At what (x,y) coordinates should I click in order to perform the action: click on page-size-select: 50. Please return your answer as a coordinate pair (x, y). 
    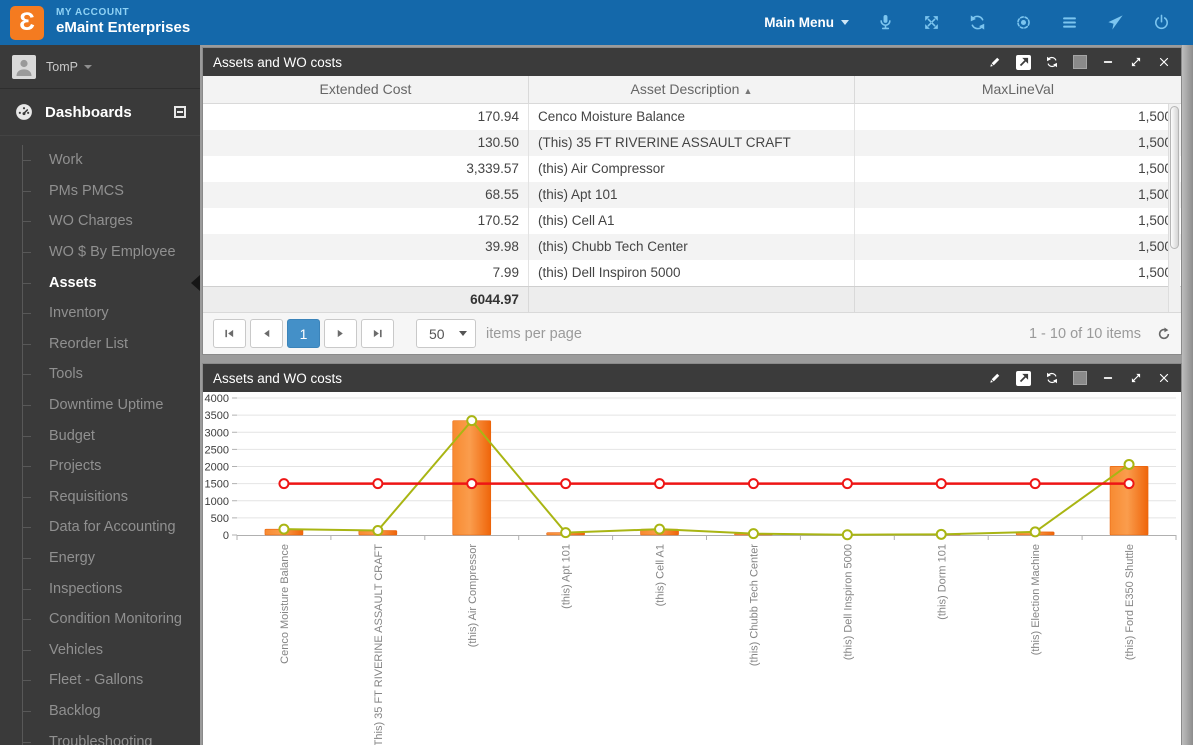
    Looking at the image, I should click on (446, 333).